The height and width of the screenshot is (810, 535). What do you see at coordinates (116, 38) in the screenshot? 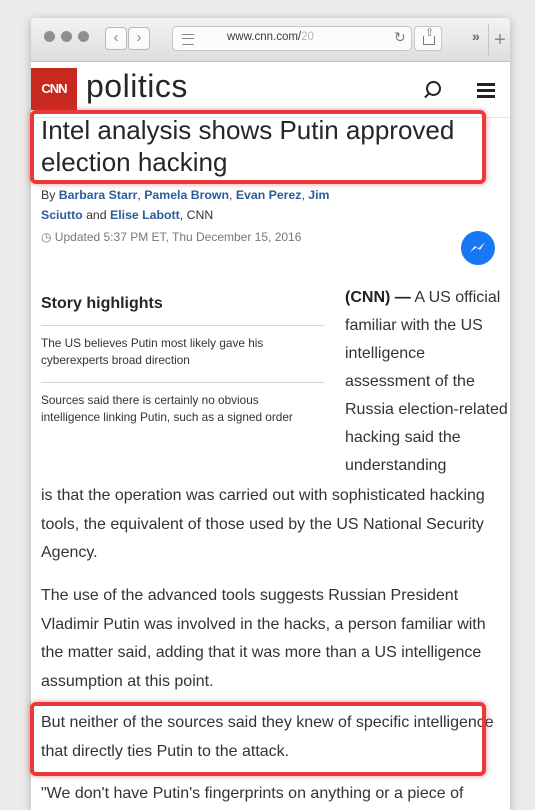
I see `back-button: ‹` at bounding box center [116, 38].